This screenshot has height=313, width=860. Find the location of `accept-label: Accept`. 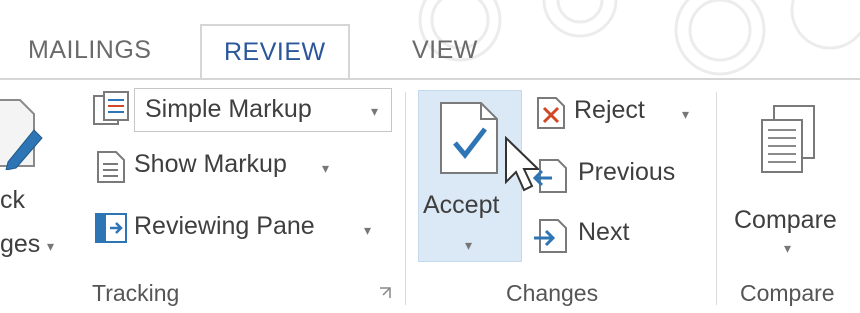

accept-label: Accept is located at coordinates (461, 205).